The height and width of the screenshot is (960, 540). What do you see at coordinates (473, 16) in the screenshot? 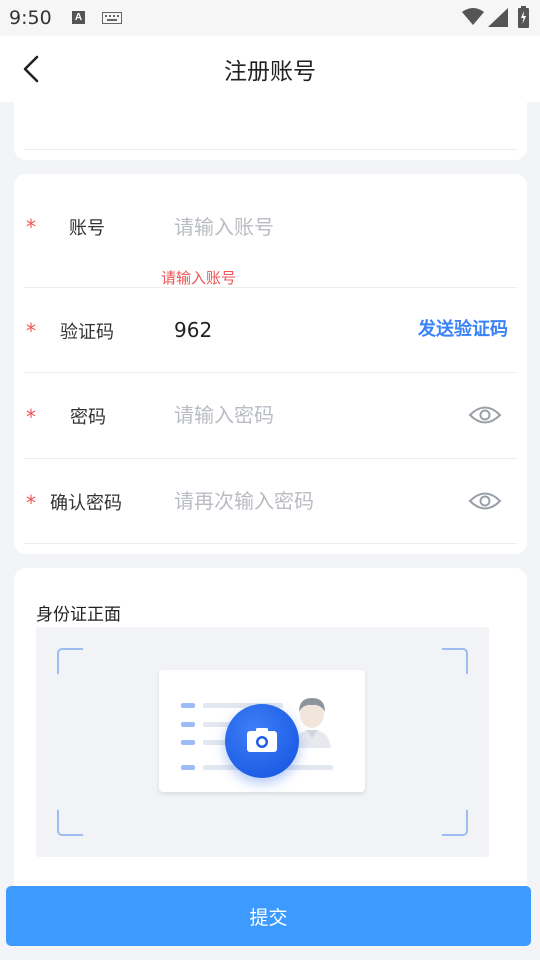
I see `wifi-icon` at bounding box center [473, 16].